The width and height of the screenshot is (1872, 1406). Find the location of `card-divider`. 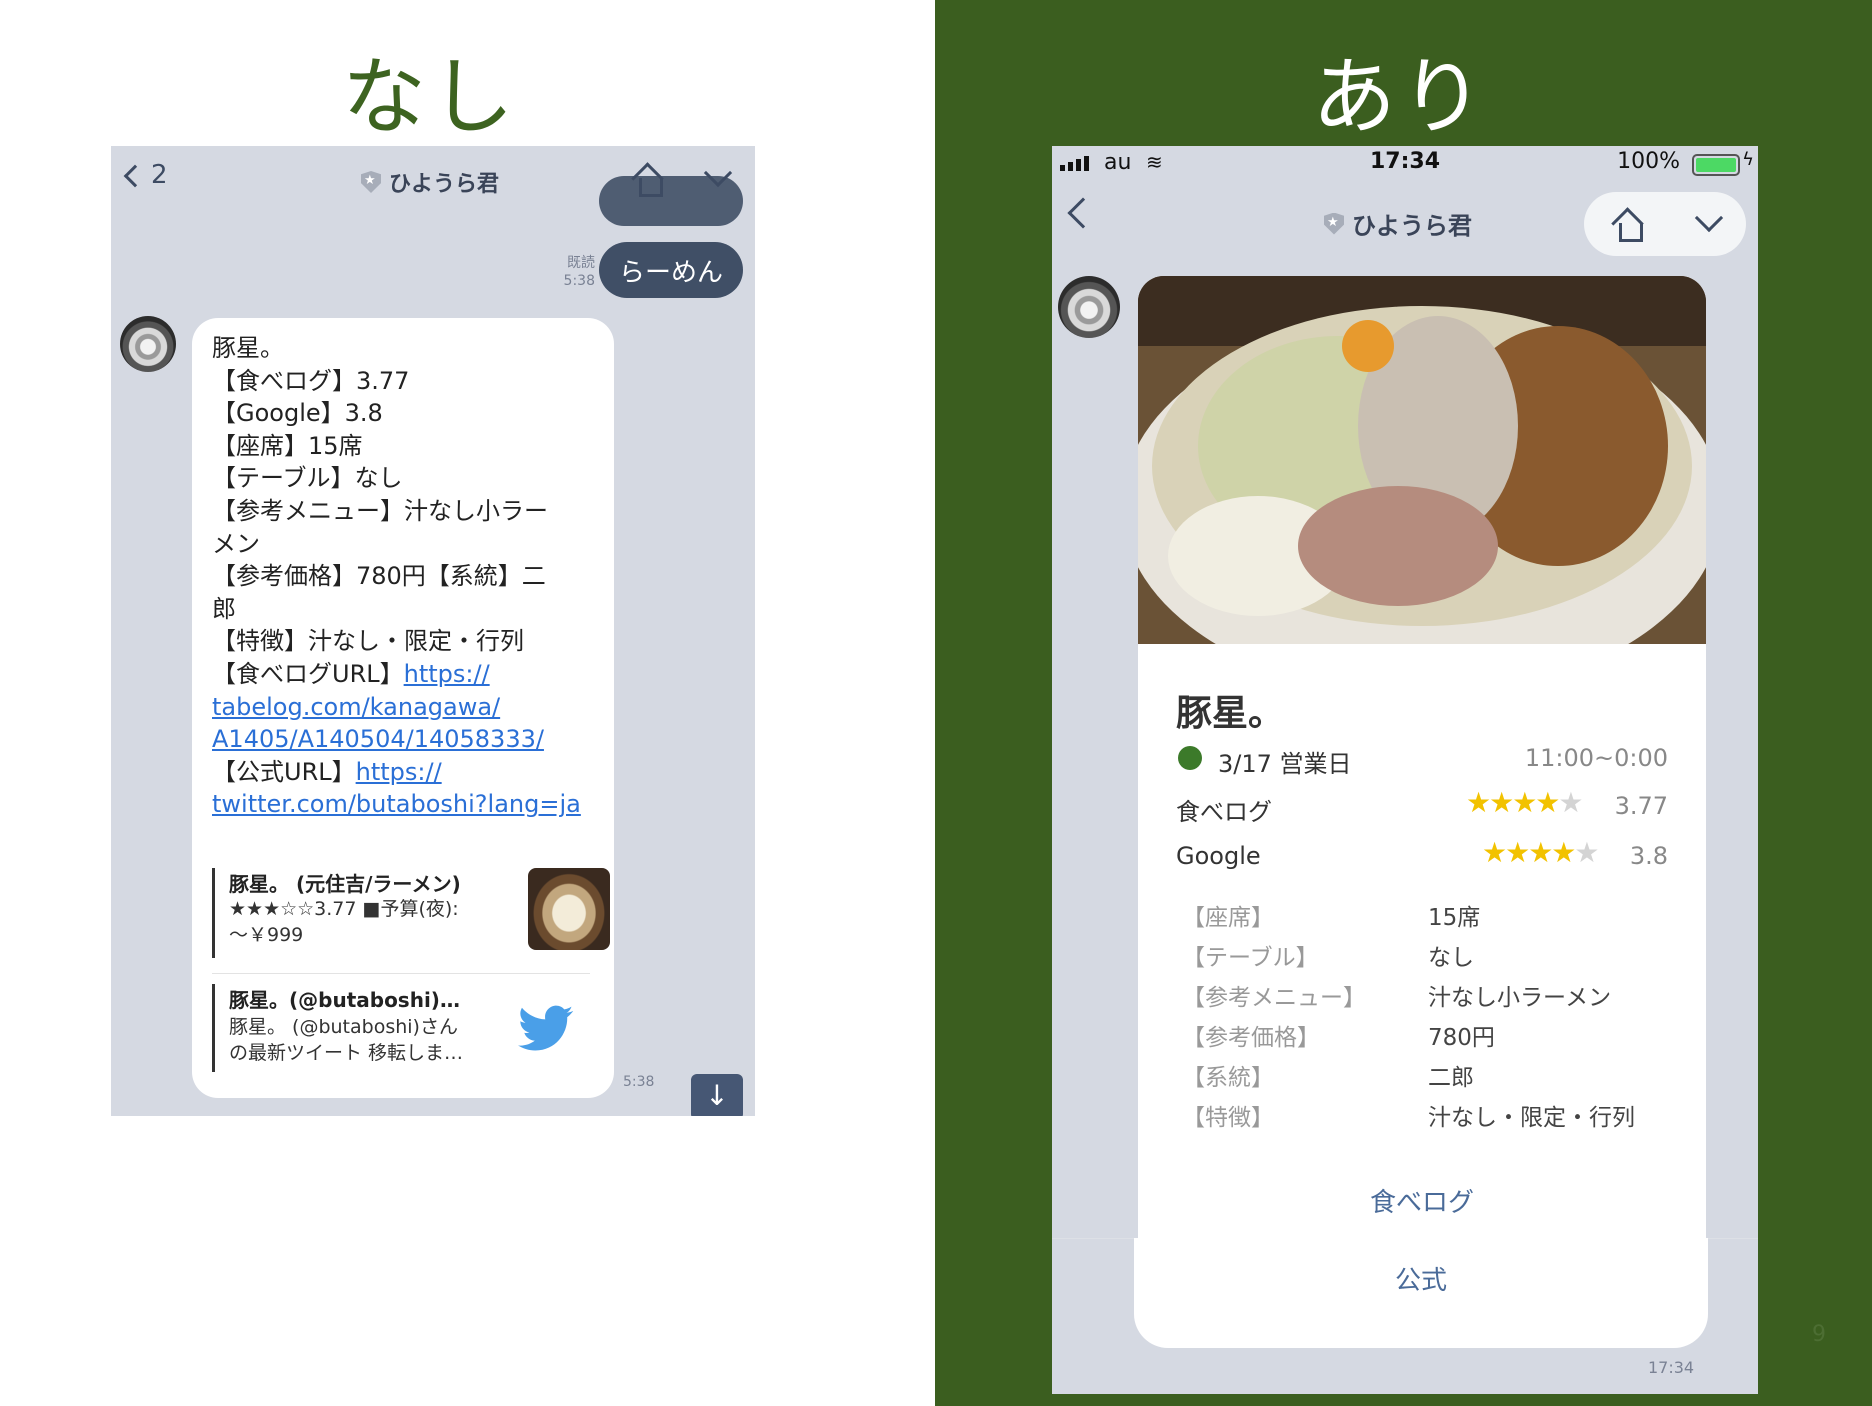

card-divider is located at coordinates (401, 973).